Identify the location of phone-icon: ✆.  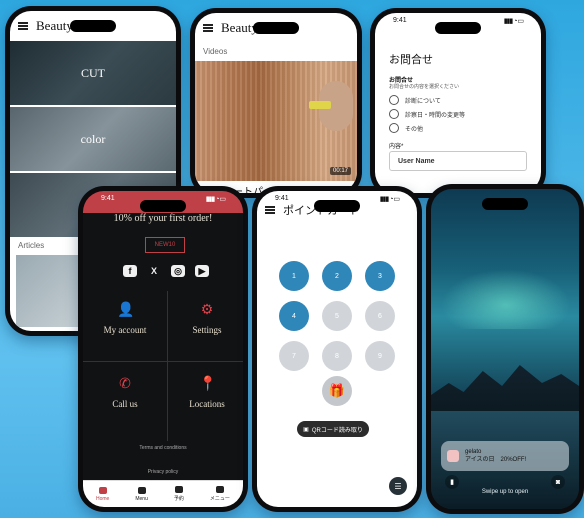
(125, 384).